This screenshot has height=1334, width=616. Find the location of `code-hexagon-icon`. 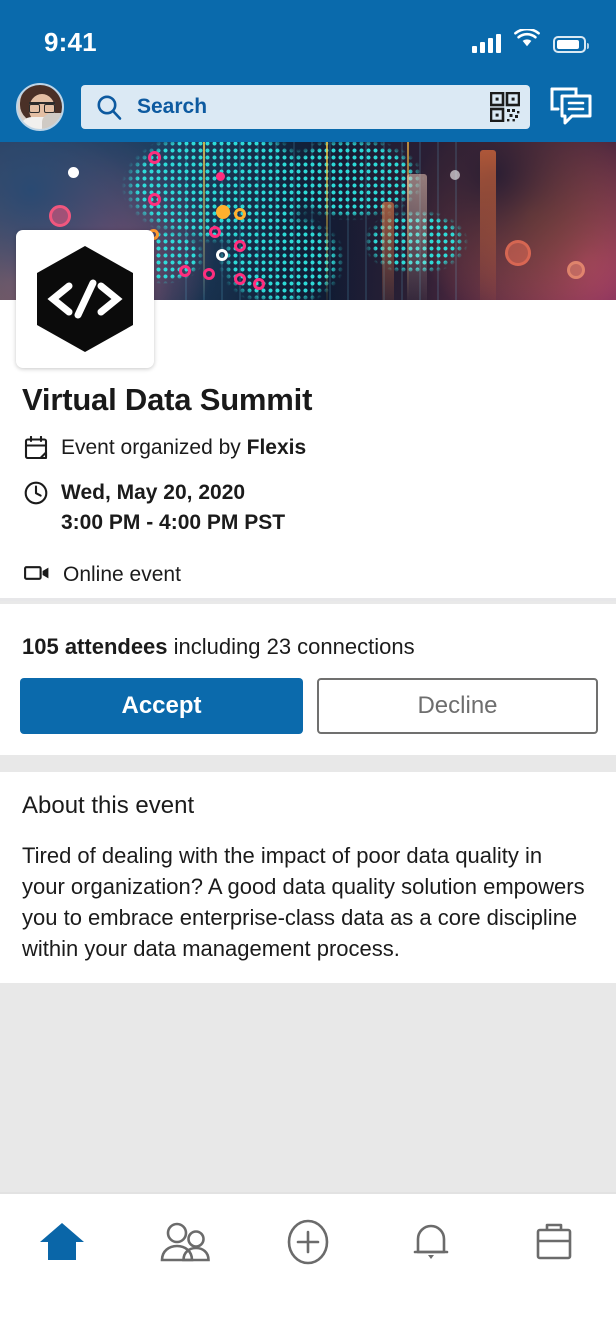

code-hexagon-icon is located at coordinates (85, 299).